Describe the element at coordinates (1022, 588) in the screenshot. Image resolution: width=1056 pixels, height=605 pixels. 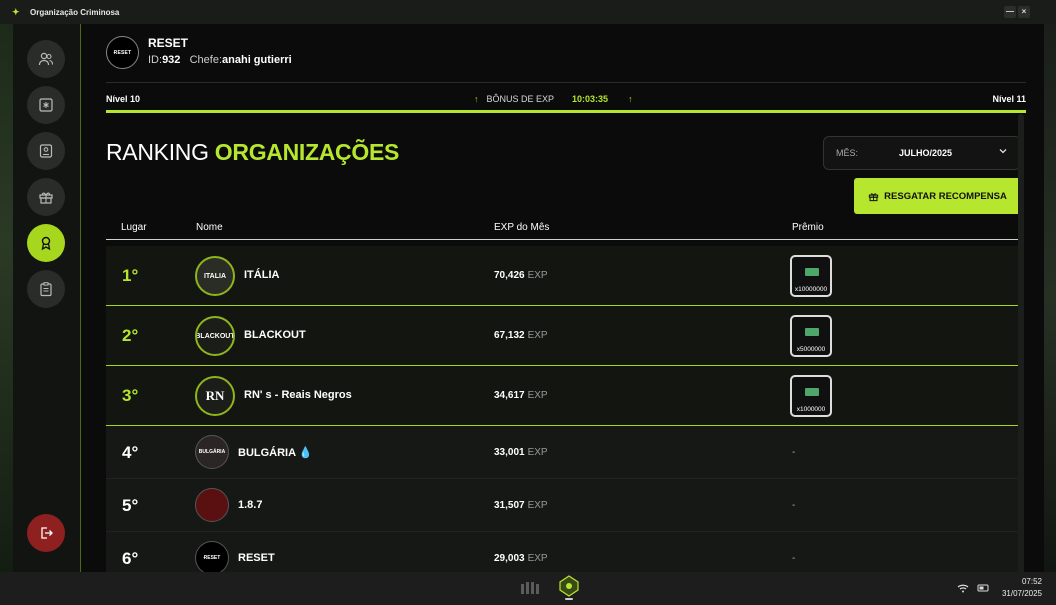
I see `taskbar-clock: 07:52 31/07/2025` at that location.